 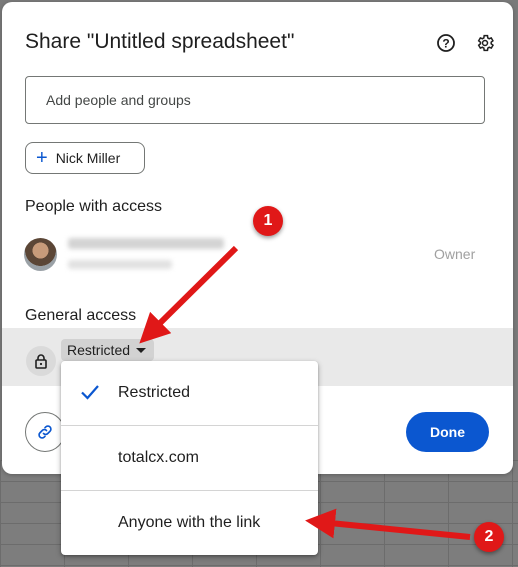 I want to click on menu-item-label: Restricted, so click(x=154, y=392).